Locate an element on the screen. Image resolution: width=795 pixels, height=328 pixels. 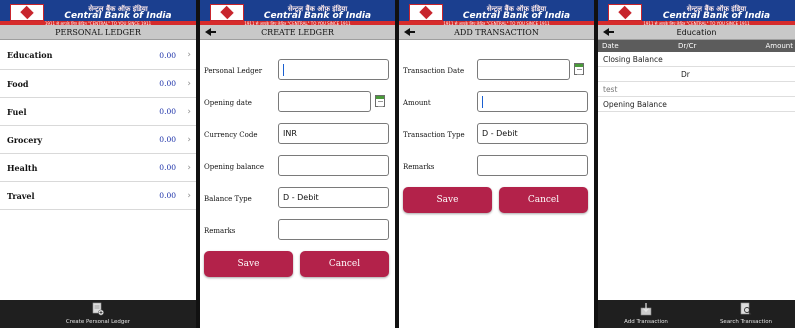
title-bar: Education is located at coordinates (696, 32).